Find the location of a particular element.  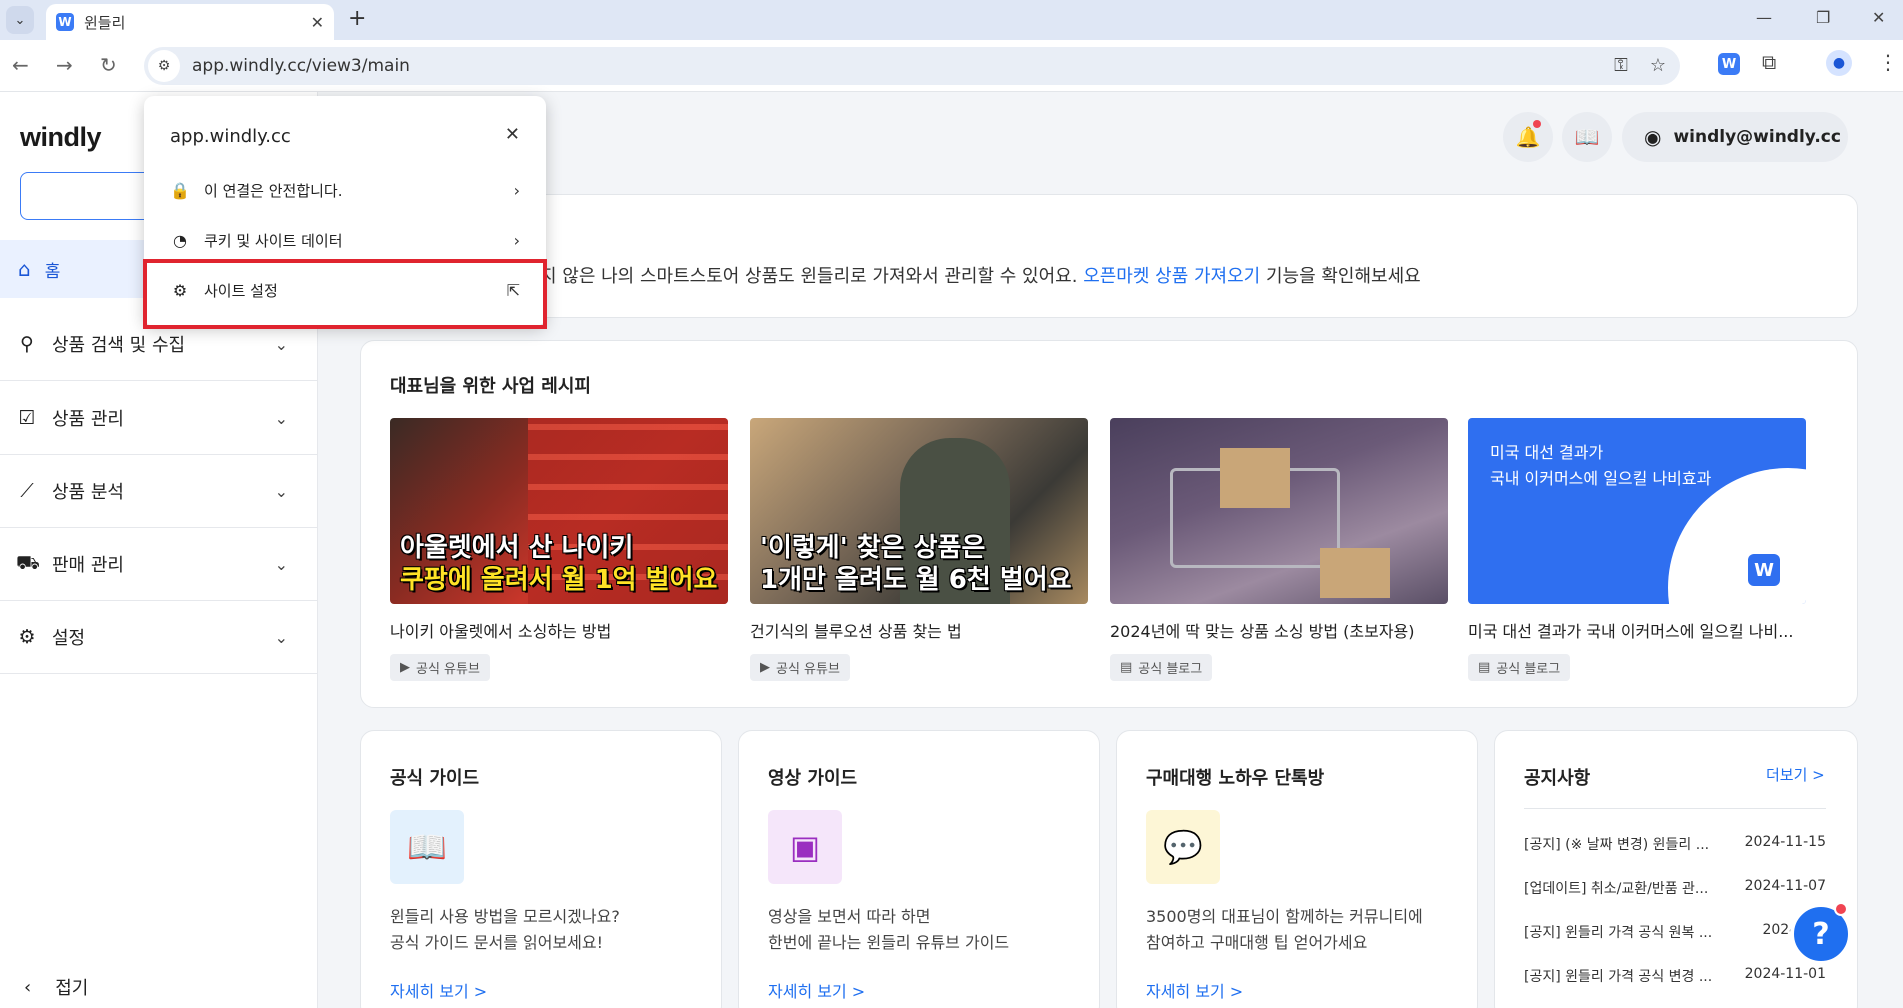

connection-secure-item: 🔒 이 연결은 안전합니다. › is located at coordinates (345, 190).